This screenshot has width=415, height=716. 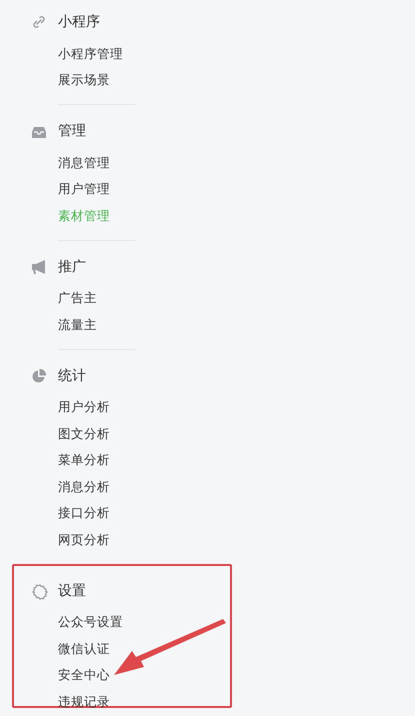 I want to click on section-title: 推广, so click(x=72, y=267).